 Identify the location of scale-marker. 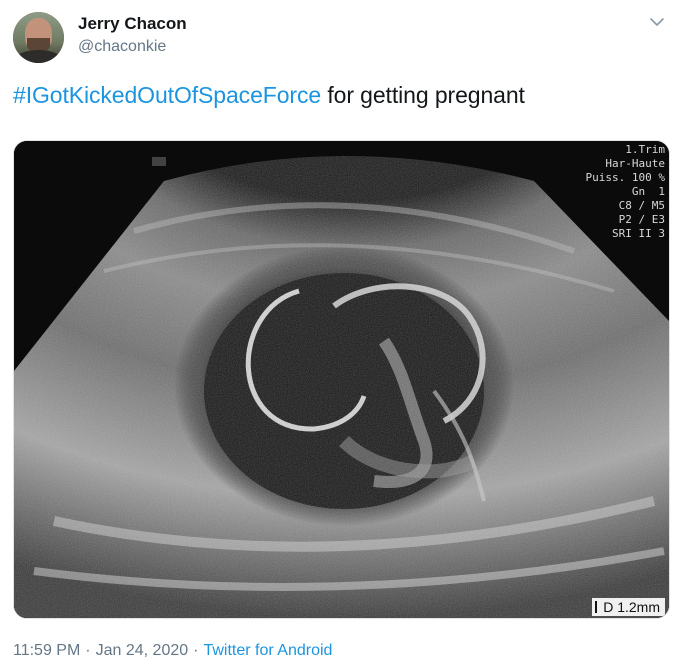
(596, 607).